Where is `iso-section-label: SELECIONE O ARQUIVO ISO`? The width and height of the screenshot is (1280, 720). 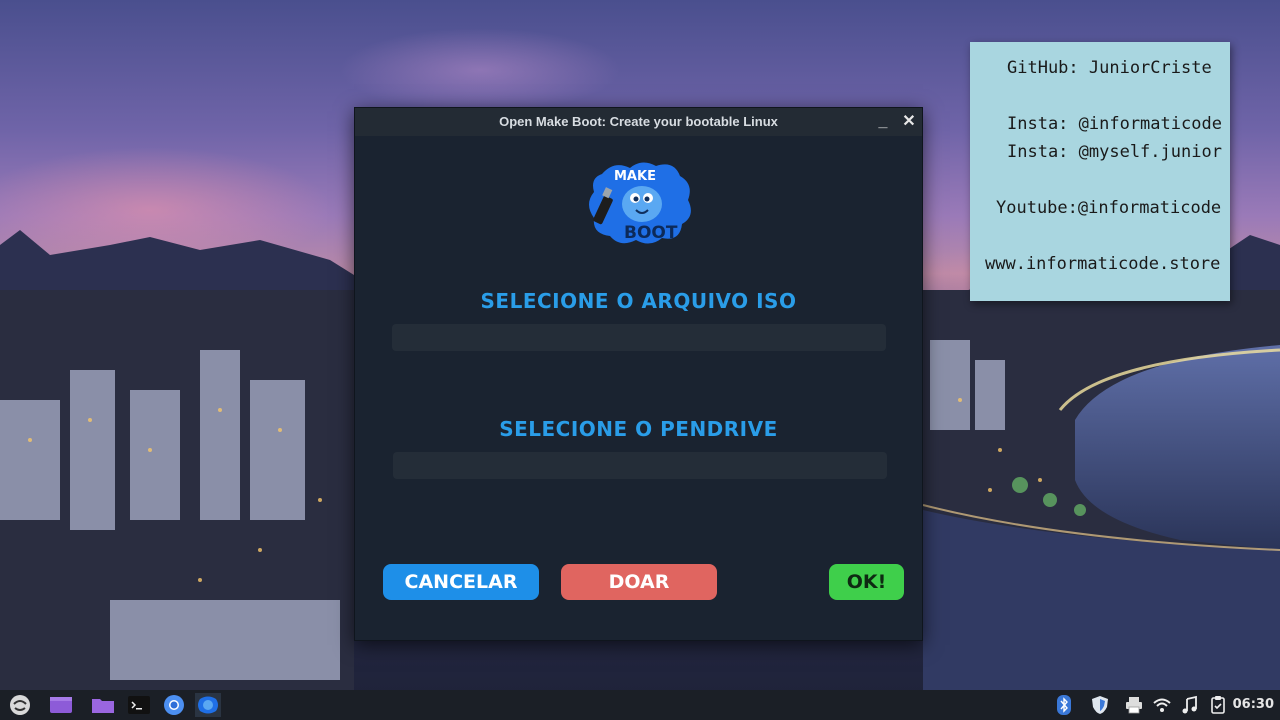
iso-section-label: SELECIONE O ARQUIVO ISO is located at coordinates (638, 301).